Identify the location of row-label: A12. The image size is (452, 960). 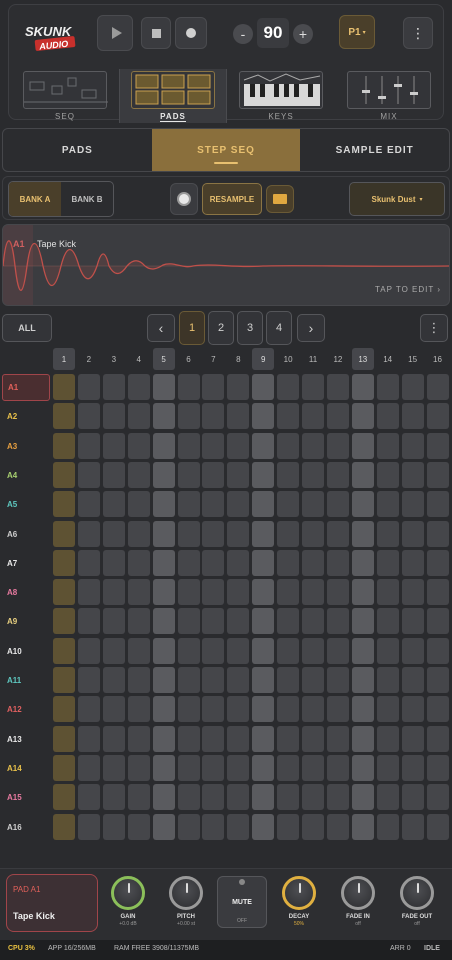
(26, 709).